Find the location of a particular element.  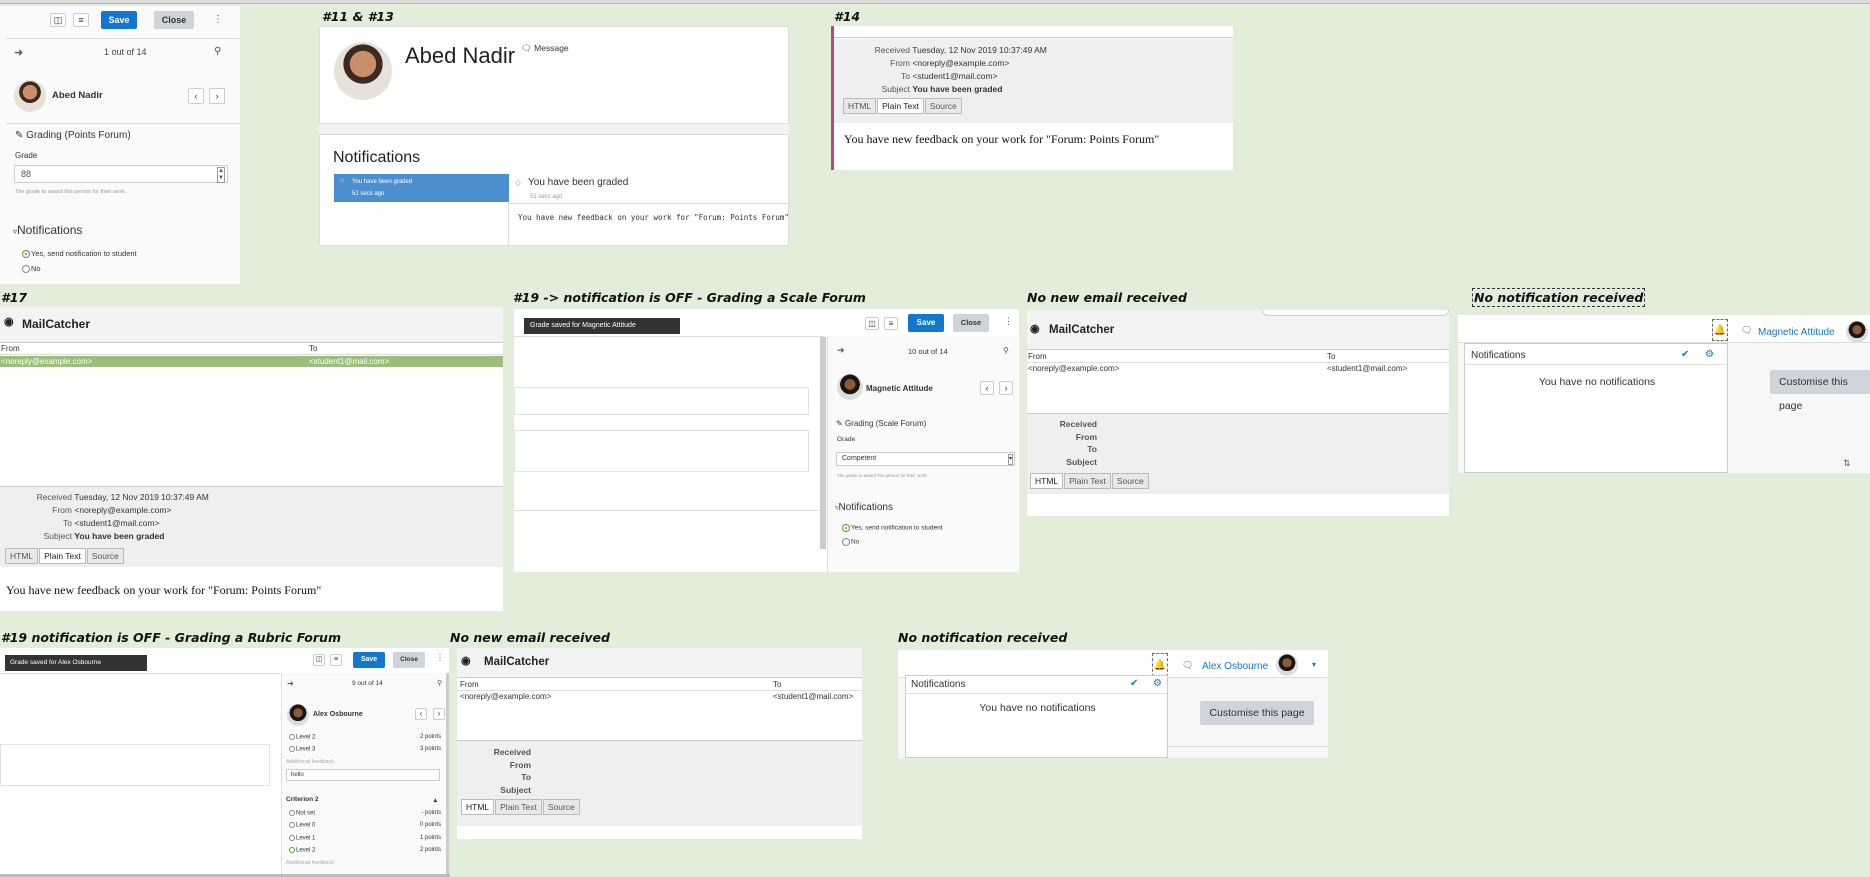

col-from: From is located at coordinates (10, 348).